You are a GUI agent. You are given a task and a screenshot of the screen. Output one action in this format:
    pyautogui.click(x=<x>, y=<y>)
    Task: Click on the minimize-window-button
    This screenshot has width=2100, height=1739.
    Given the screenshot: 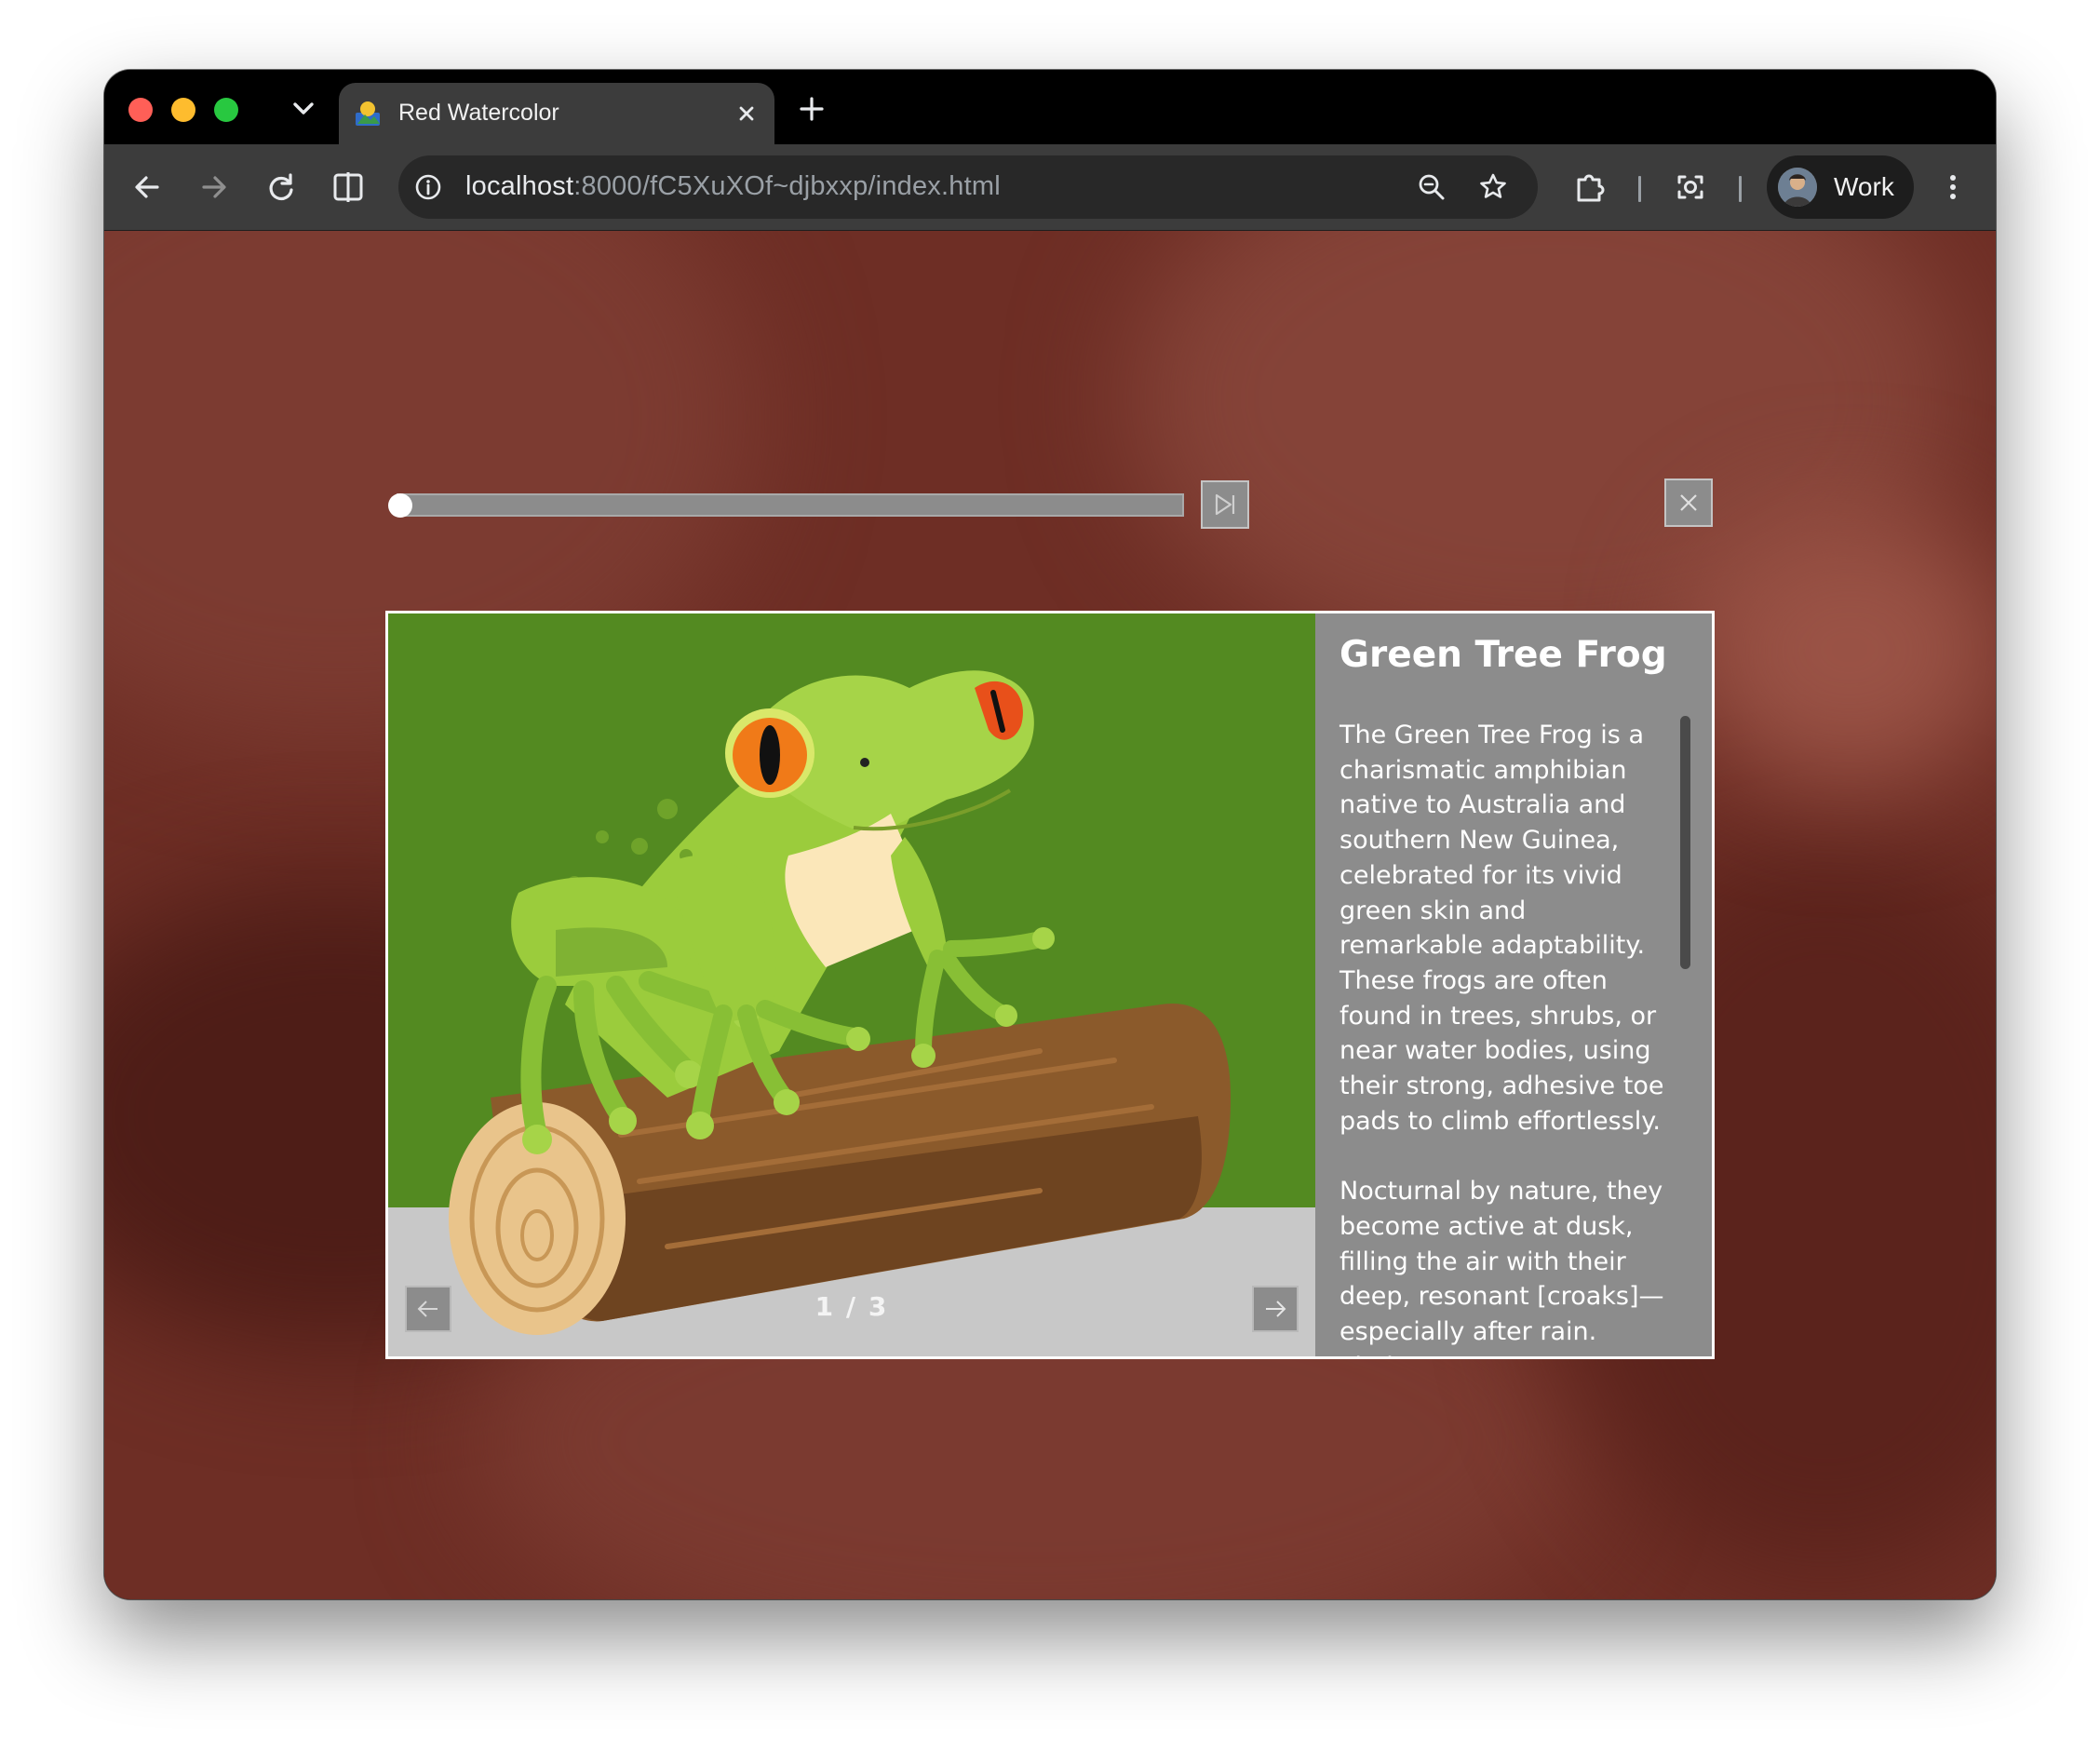 What is the action you would take?
    pyautogui.click(x=183, y=110)
    